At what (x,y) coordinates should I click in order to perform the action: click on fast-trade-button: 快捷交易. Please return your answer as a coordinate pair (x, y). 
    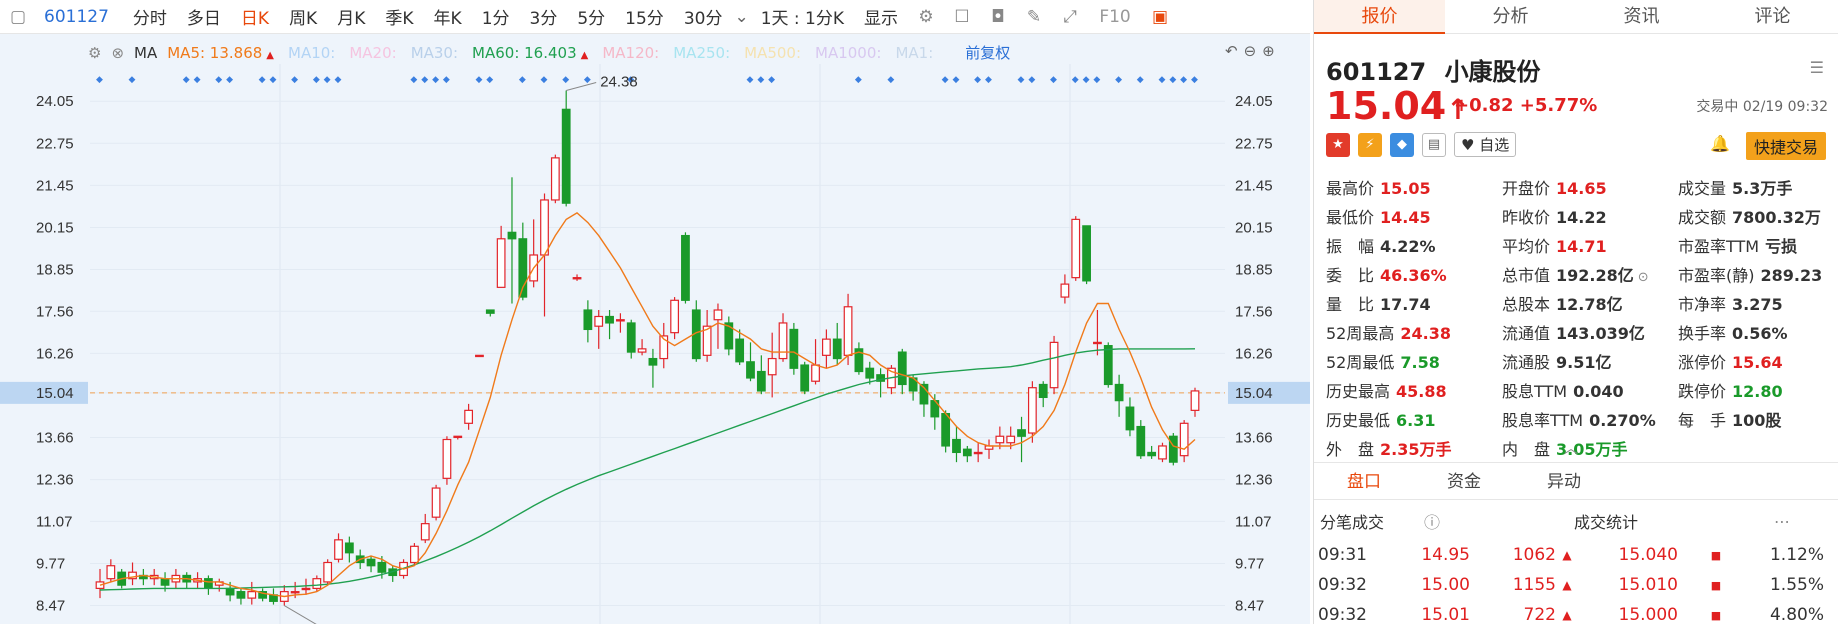
    Looking at the image, I should click on (1785, 146).